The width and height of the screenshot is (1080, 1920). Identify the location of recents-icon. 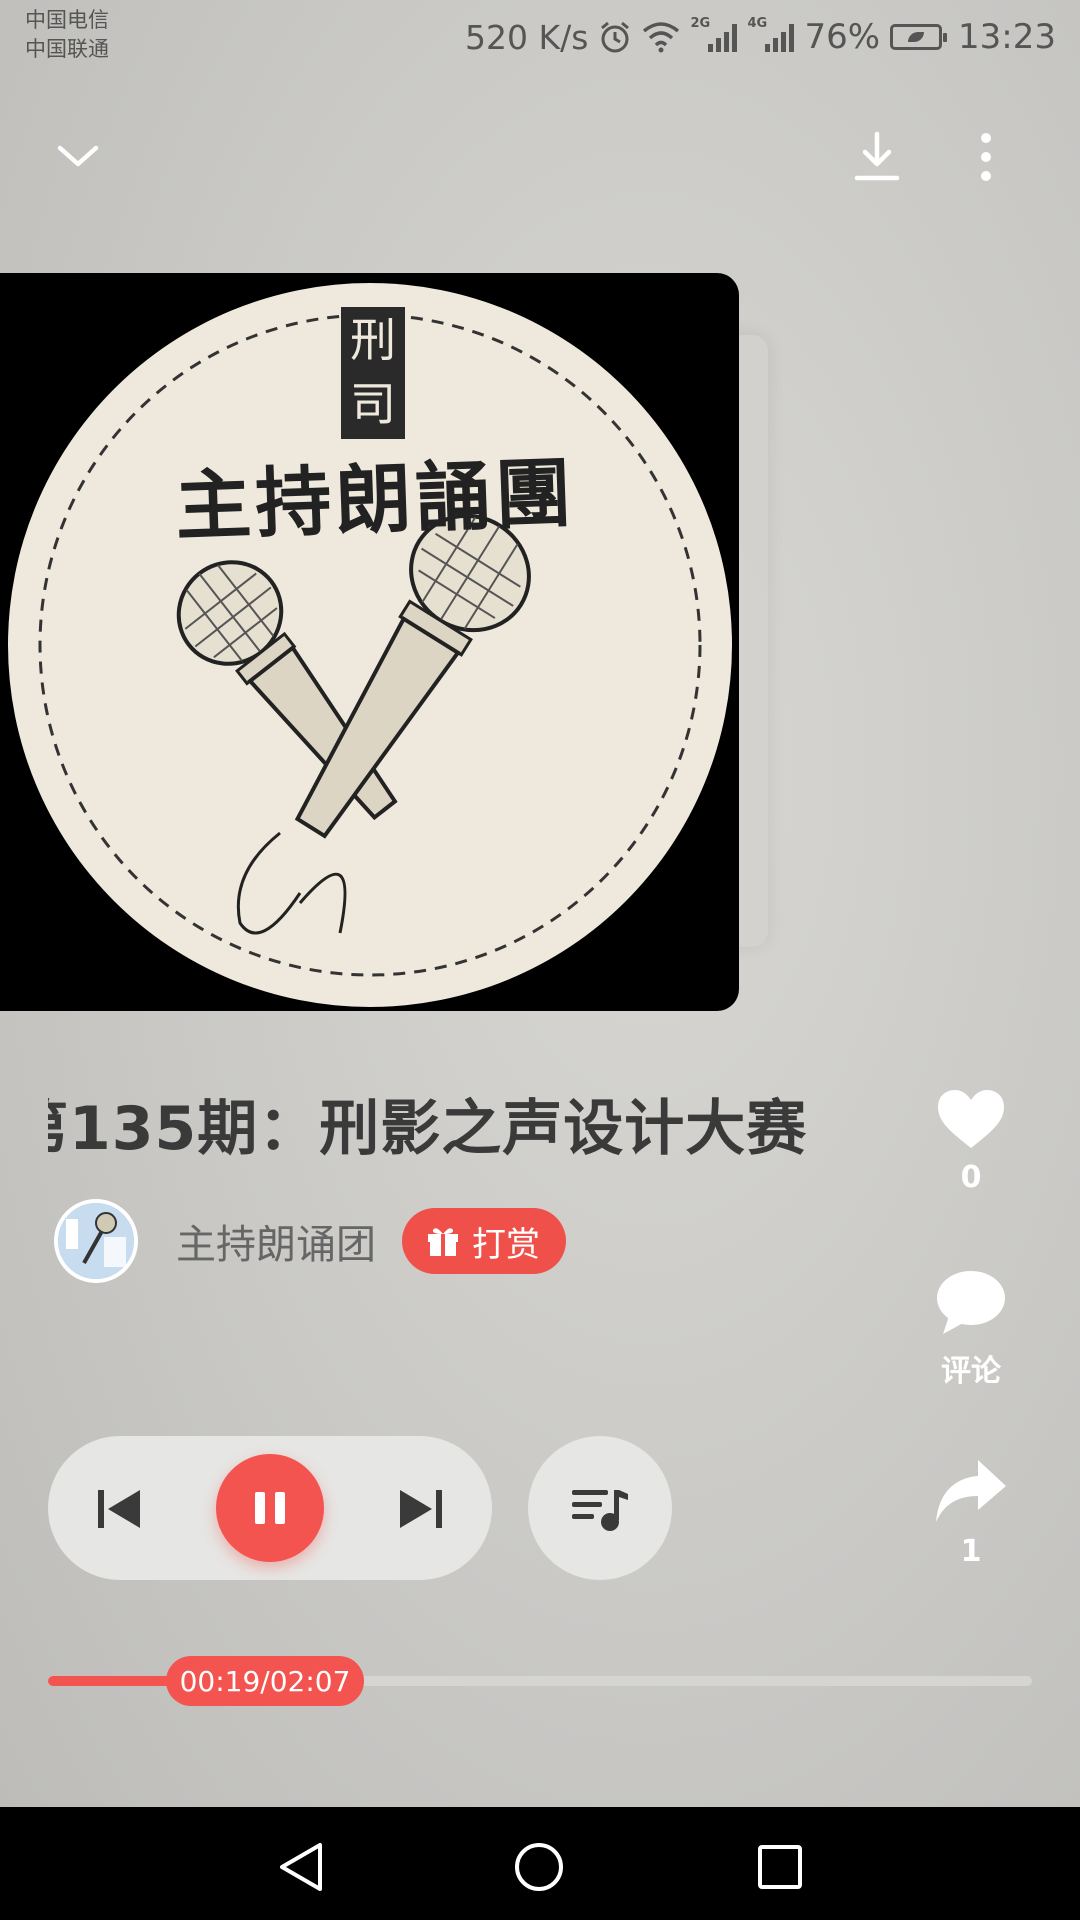
(780, 1867).